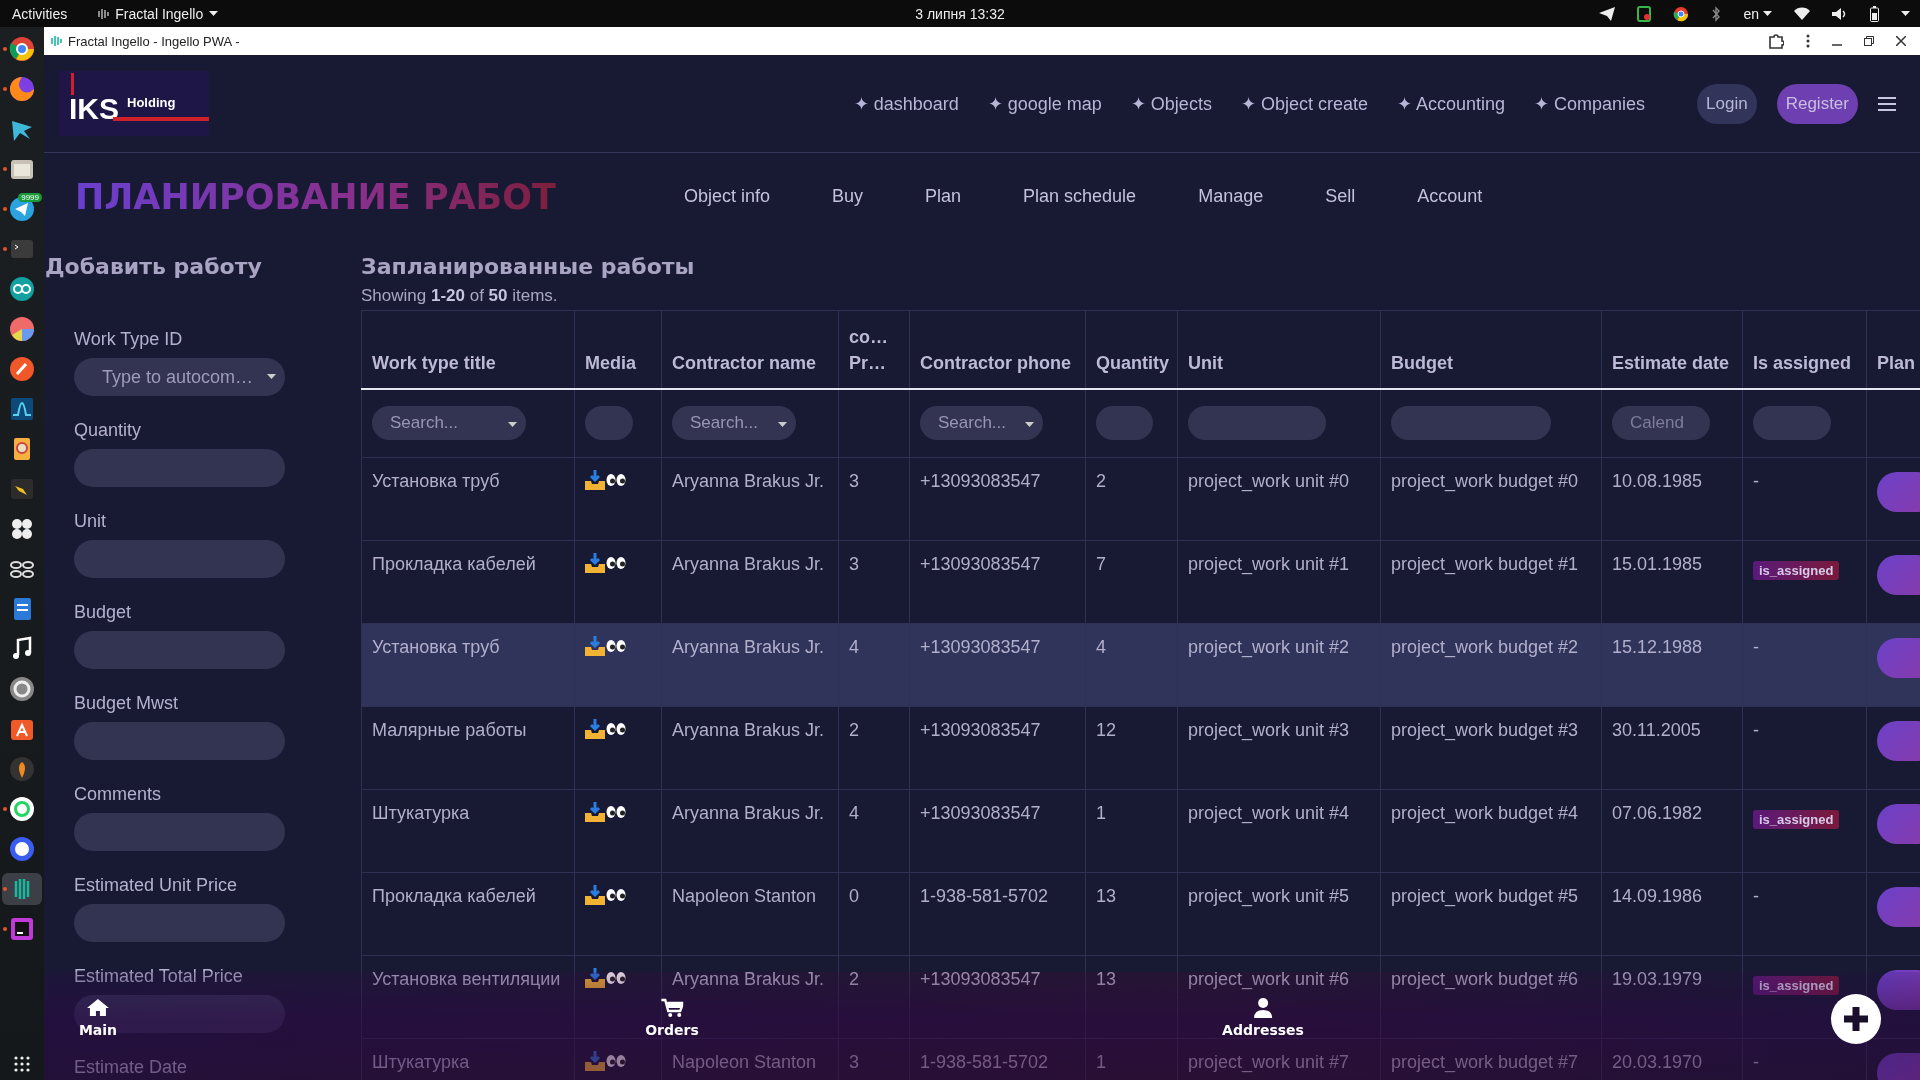  I want to click on paper-plane-icon, so click(1607, 13).